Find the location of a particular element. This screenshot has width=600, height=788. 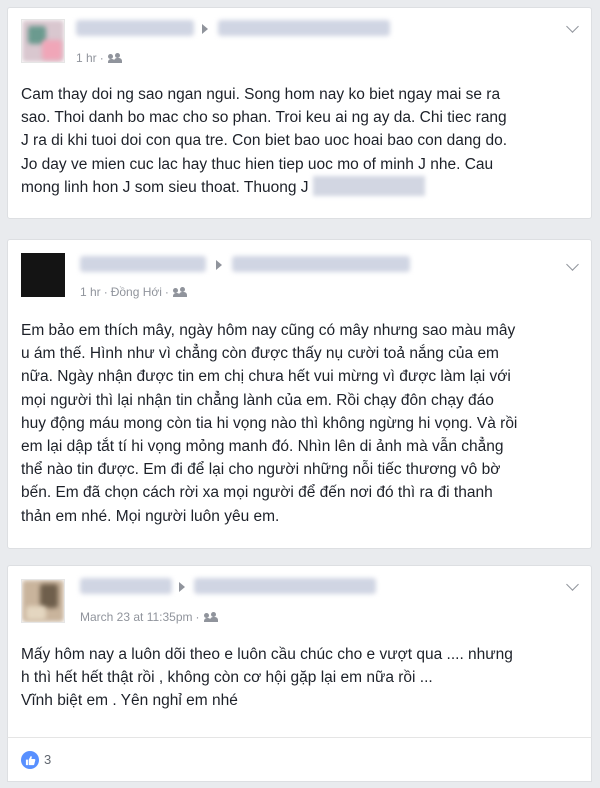

like-icon is located at coordinates (30, 760).